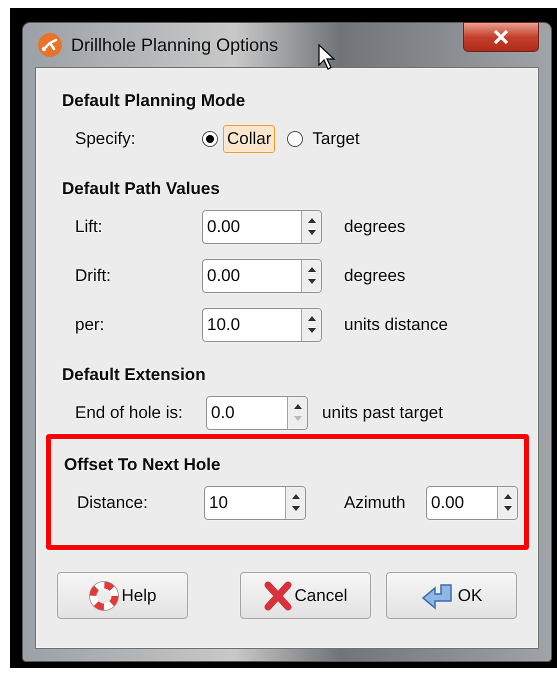 The height and width of the screenshot is (673, 557). I want to click on field-label: Azimuth, so click(375, 502).